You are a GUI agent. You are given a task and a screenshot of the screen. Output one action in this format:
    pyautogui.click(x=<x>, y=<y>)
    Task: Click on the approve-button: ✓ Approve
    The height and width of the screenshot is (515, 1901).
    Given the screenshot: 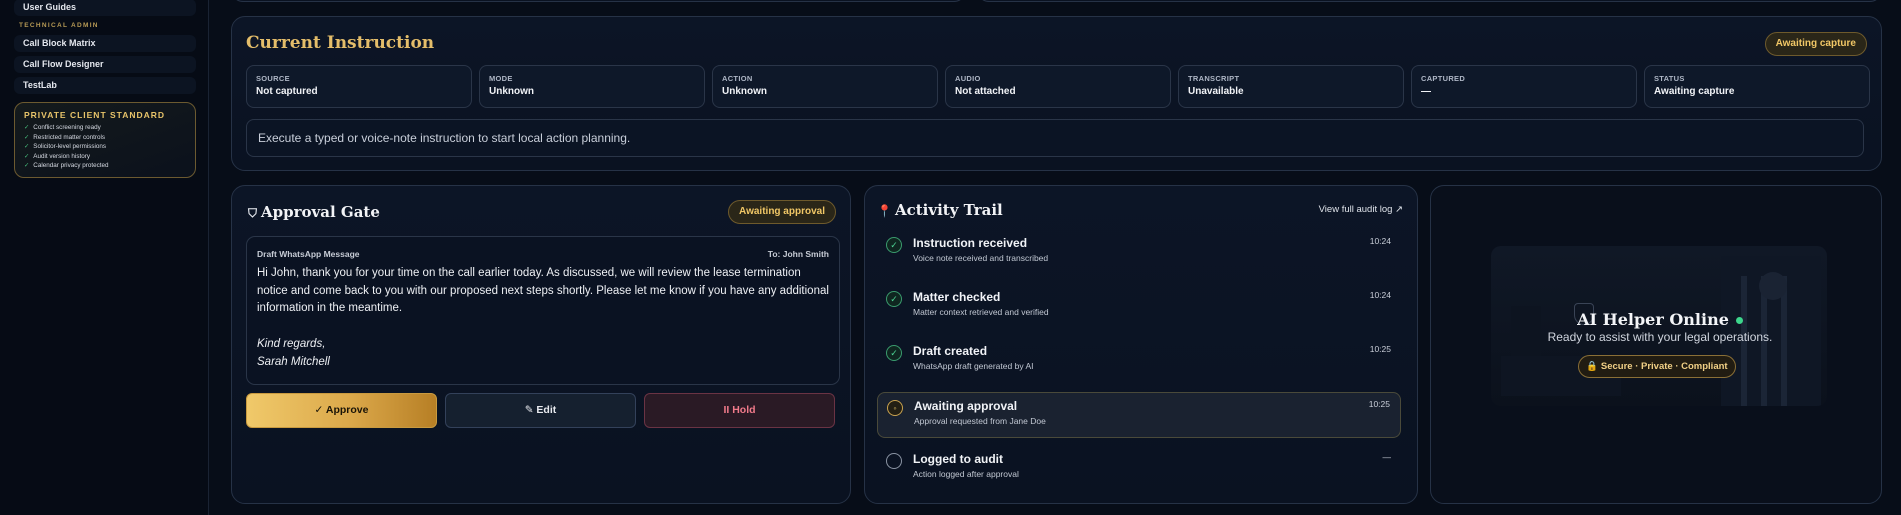 What is the action you would take?
    pyautogui.click(x=341, y=410)
    